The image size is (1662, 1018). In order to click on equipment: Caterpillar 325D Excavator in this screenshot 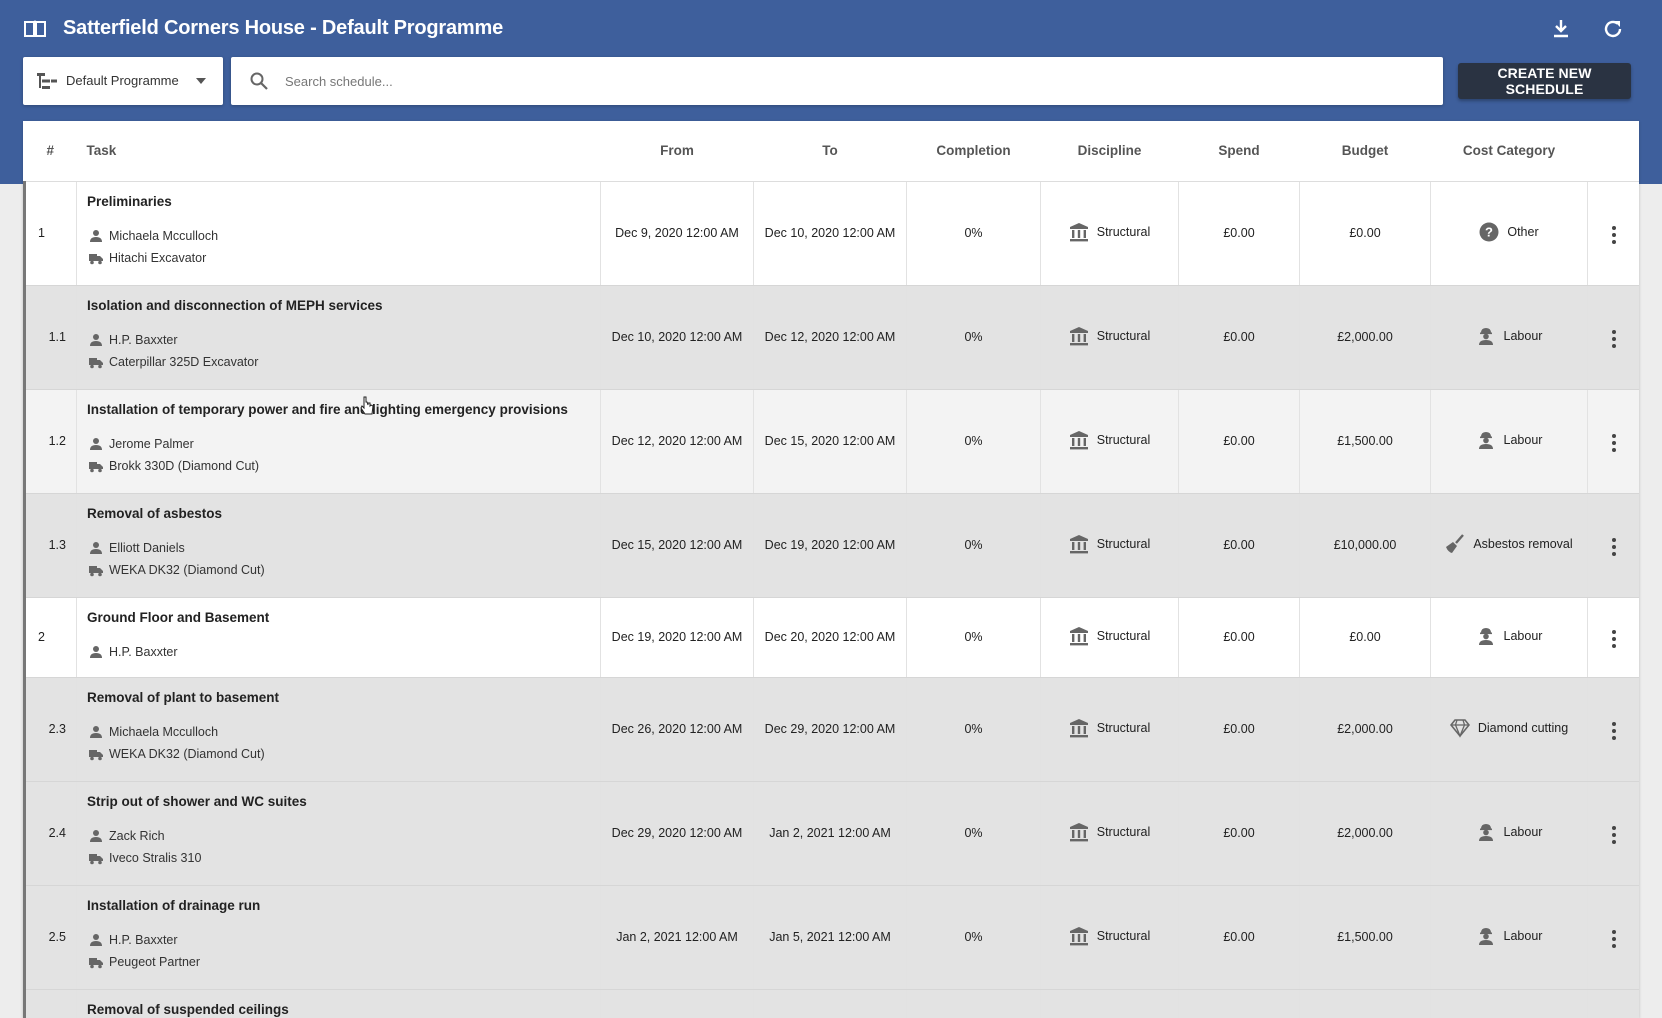, I will do `click(344, 362)`.